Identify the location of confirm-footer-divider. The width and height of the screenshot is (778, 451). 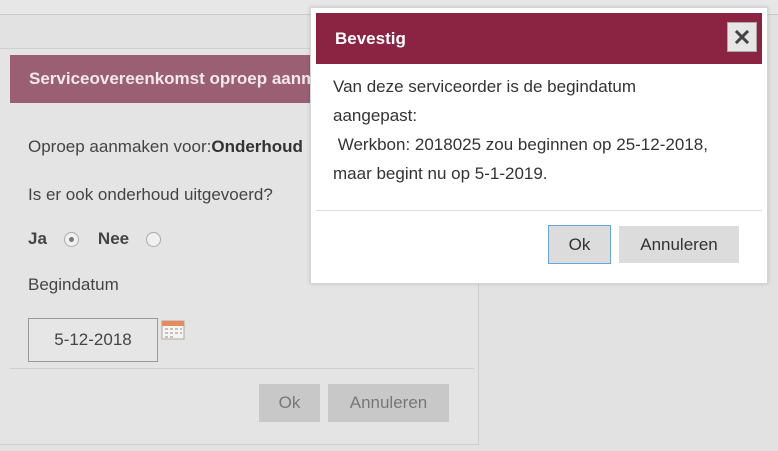
(539, 210).